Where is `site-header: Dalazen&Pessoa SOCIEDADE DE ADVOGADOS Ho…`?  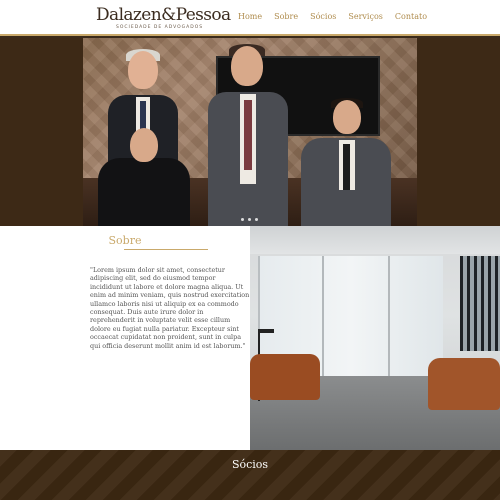
site-header: Dalazen&Pessoa SOCIEDADE DE ADVOGADOS Ho… is located at coordinates (250, 18).